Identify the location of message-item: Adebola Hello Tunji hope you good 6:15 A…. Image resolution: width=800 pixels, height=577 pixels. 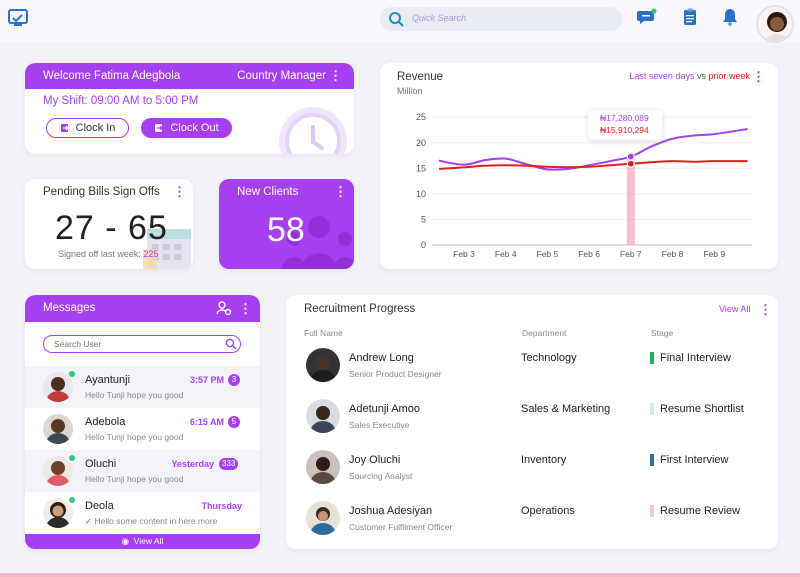
(142, 429).